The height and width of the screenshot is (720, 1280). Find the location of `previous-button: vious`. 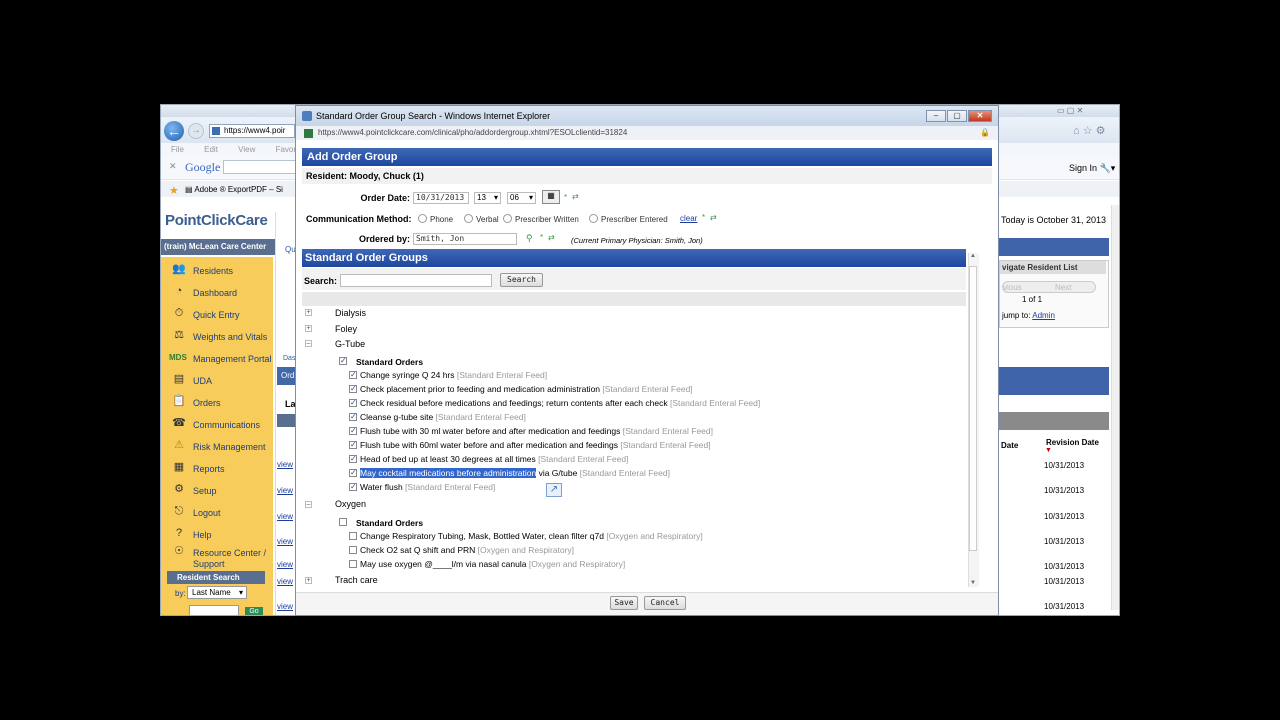

previous-button: vious is located at coordinates (1012, 288).